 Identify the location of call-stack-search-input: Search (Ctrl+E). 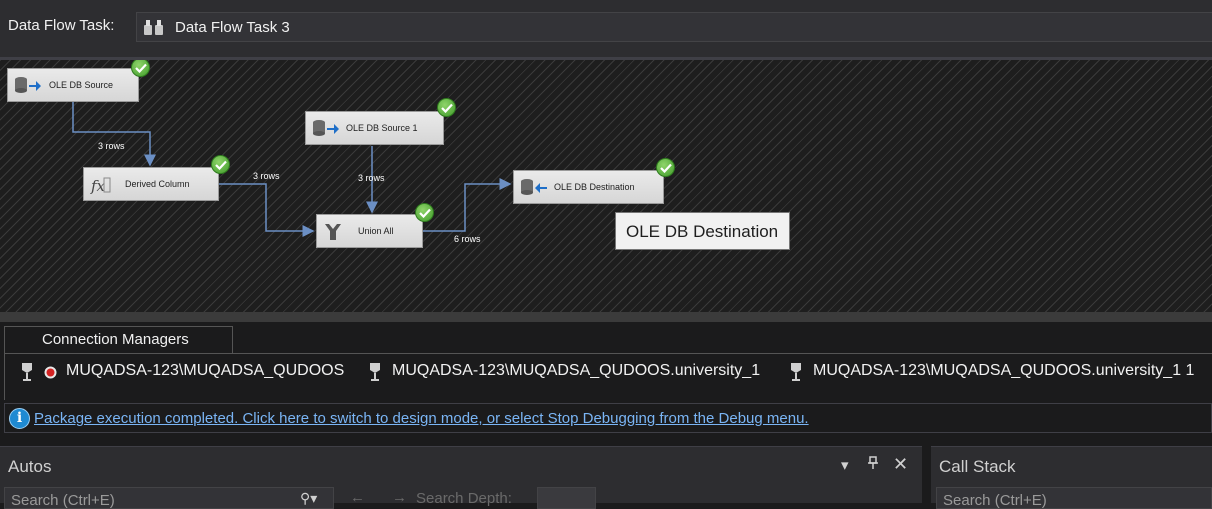
(1074, 498).